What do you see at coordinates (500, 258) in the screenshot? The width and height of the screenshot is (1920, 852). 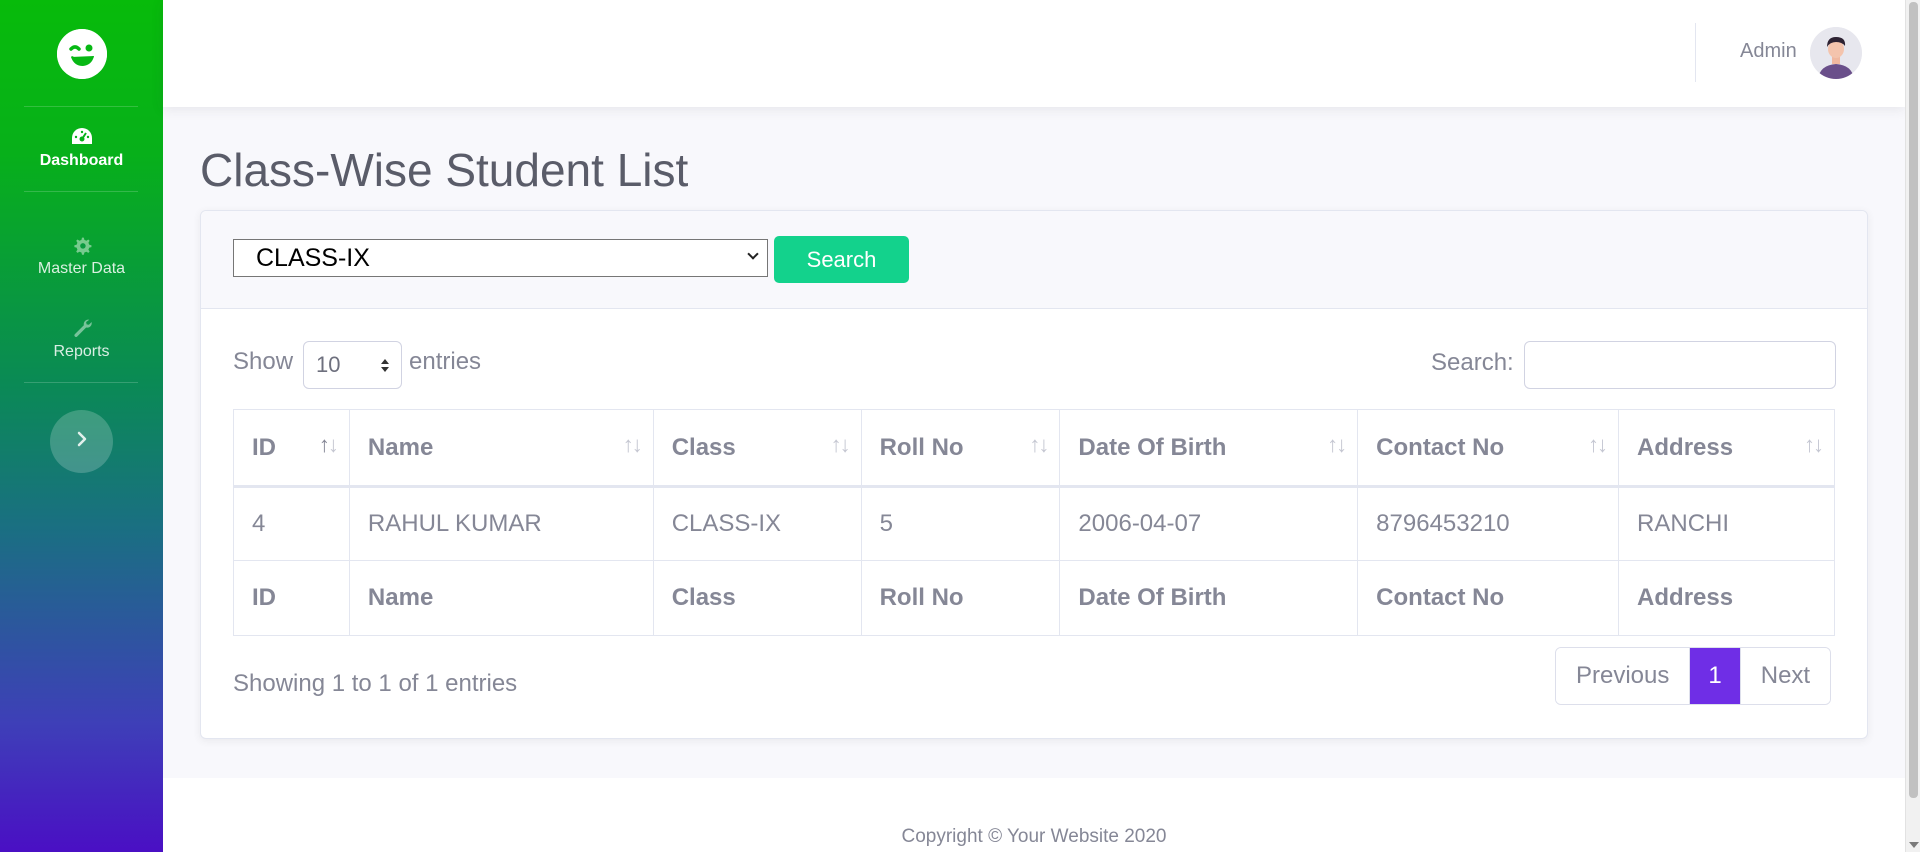 I see `class-select: CLASS-IX` at bounding box center [500, 258].